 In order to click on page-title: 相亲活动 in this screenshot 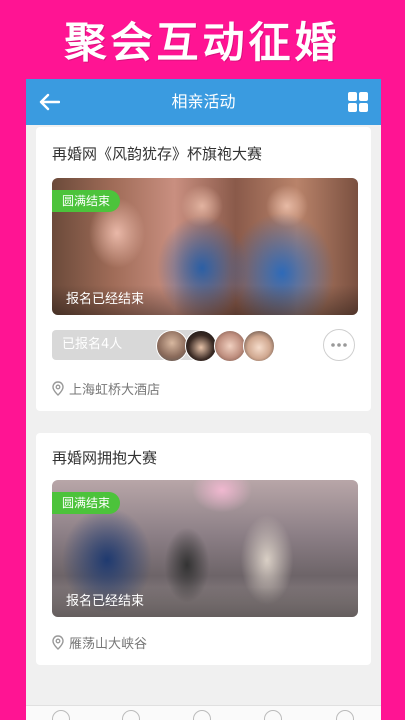, I will do `click(203, 101)`.